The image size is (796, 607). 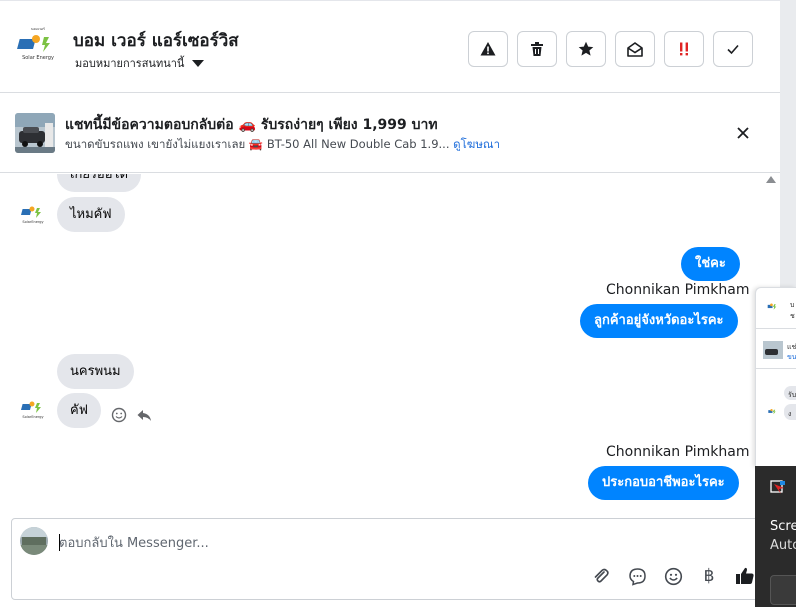 I want to click on spam-button, so click(x=684, y=49).